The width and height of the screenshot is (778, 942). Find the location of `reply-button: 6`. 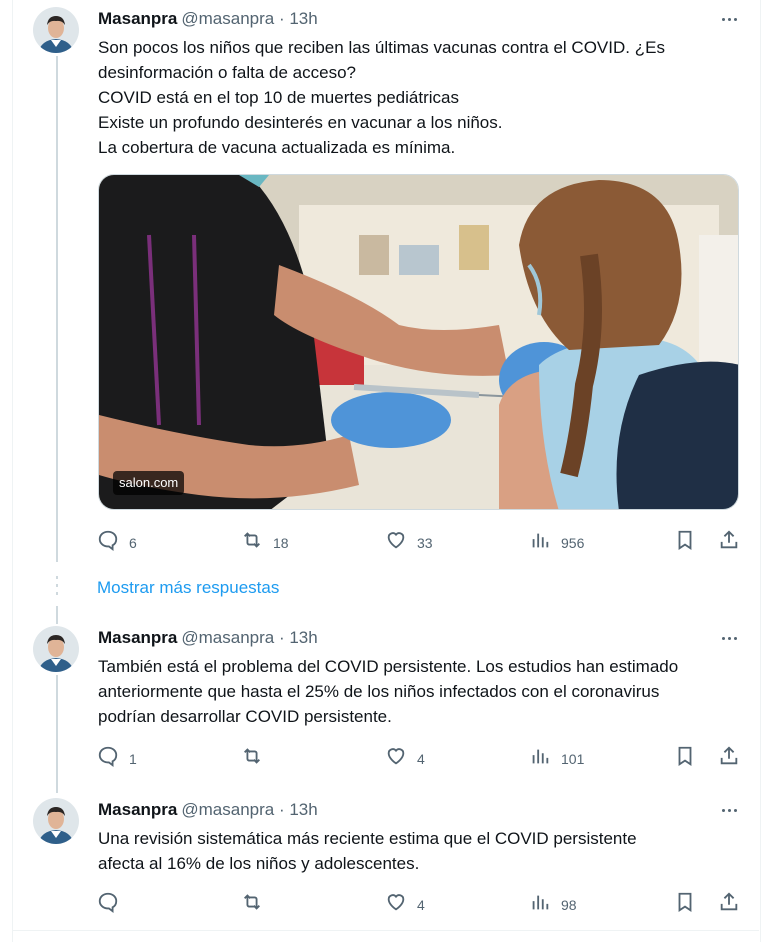

reply-button: 6 is located at coordinates (117, 540).